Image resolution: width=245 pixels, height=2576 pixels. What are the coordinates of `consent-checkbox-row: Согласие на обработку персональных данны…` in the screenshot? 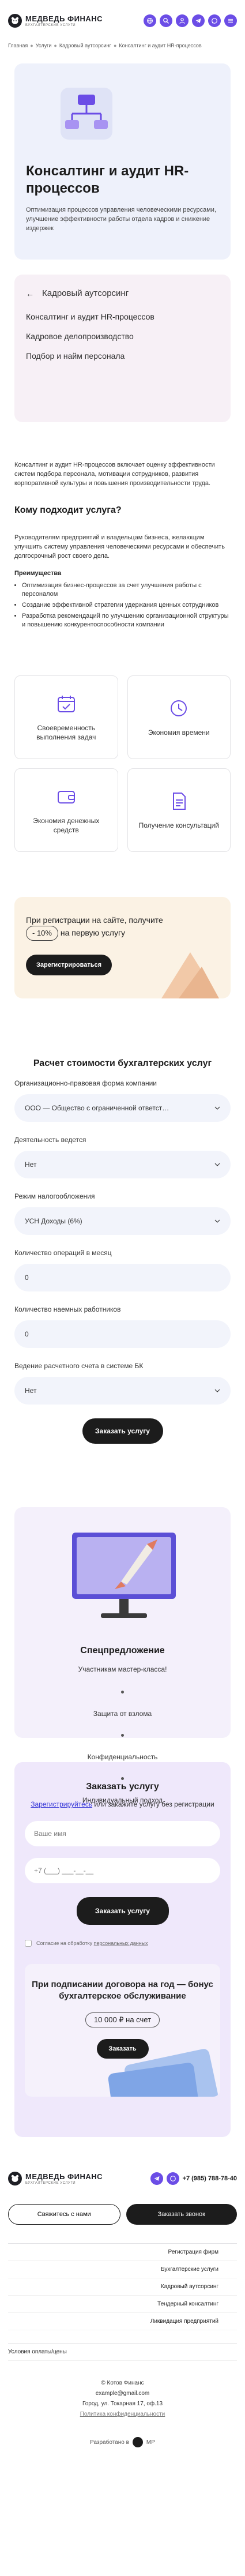 It's located at (122, 1943).